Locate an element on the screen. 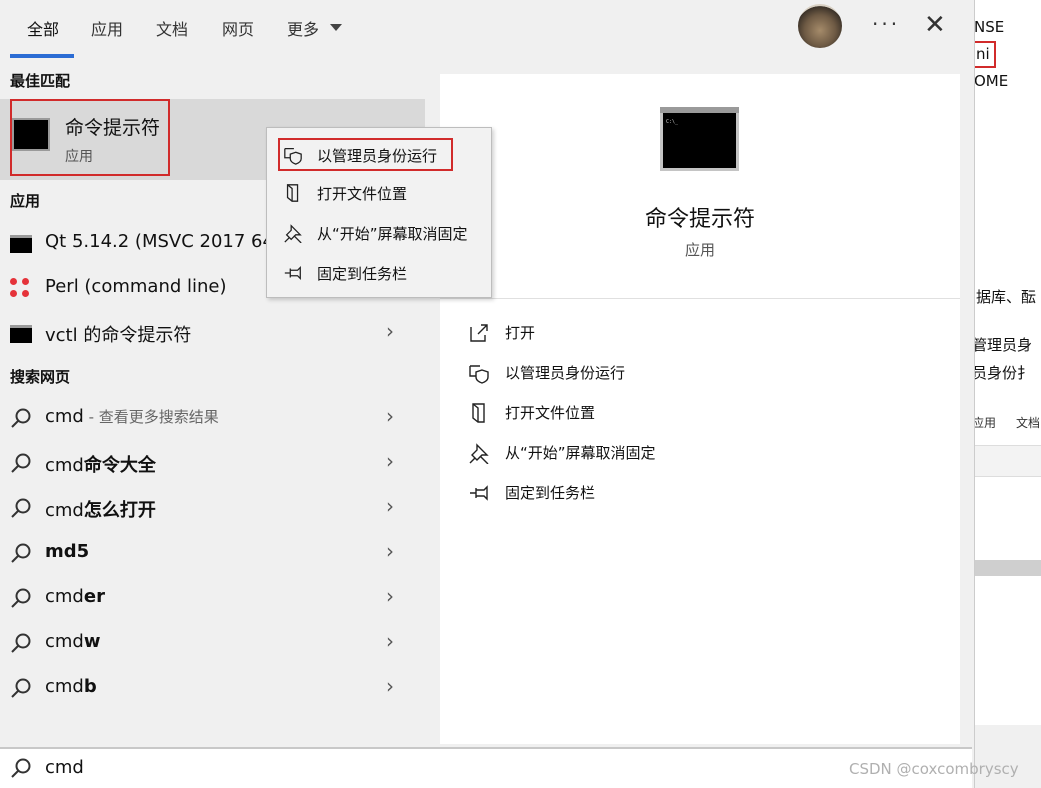 This screenshot has width=1041, height=788. web-result-3: md5 › is located at coordinates (212, 553).